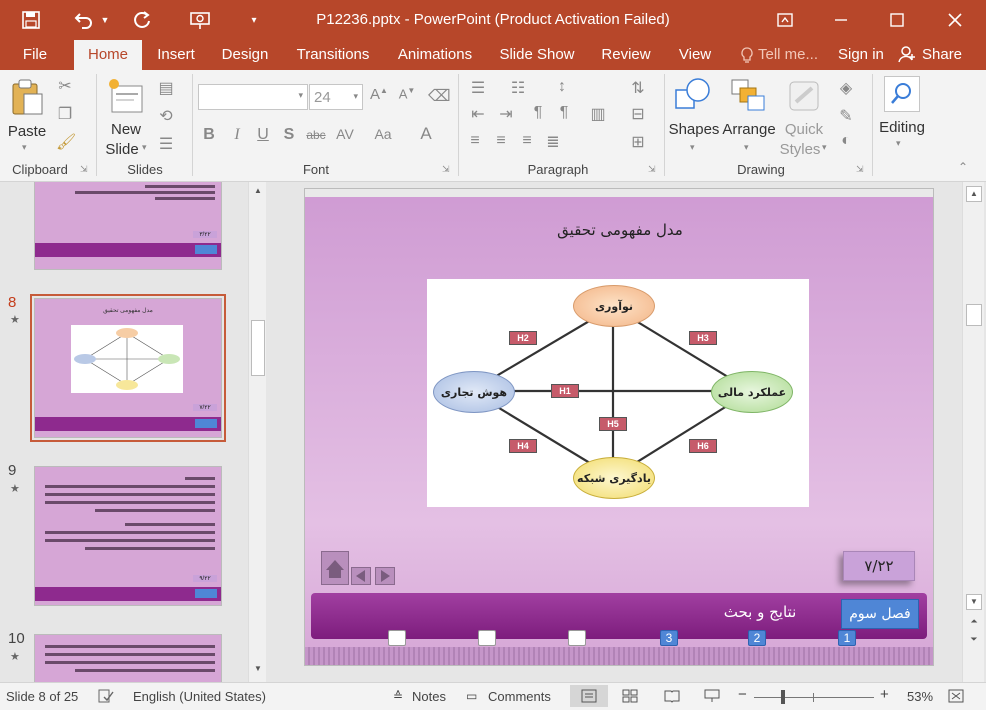 The image size is (986, 710). I want to click on align-center-icon: ≡, so click(501, 141).